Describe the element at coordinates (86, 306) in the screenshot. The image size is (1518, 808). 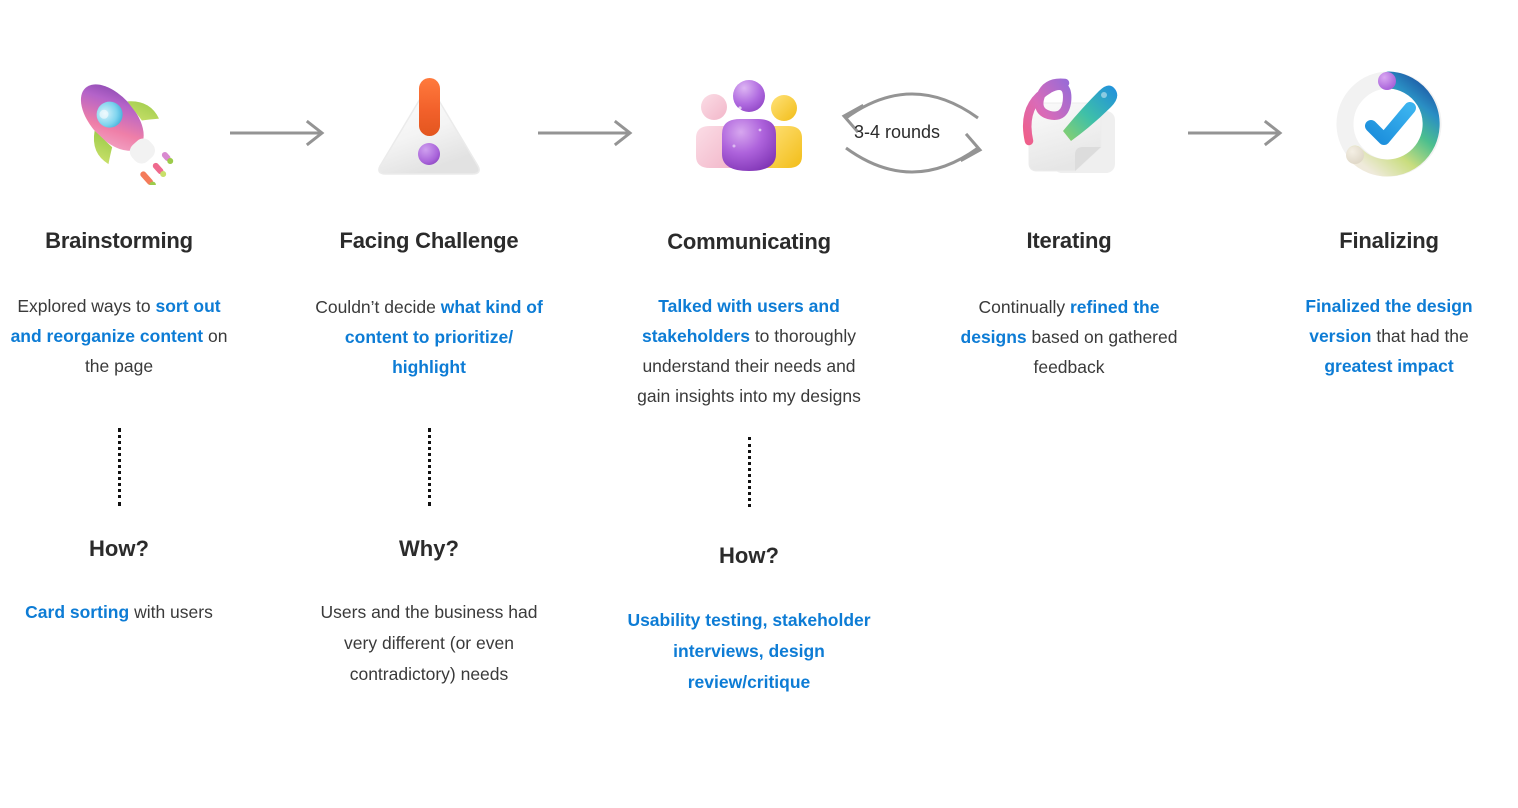
I see `desc-part: Explored ways to` at that location.